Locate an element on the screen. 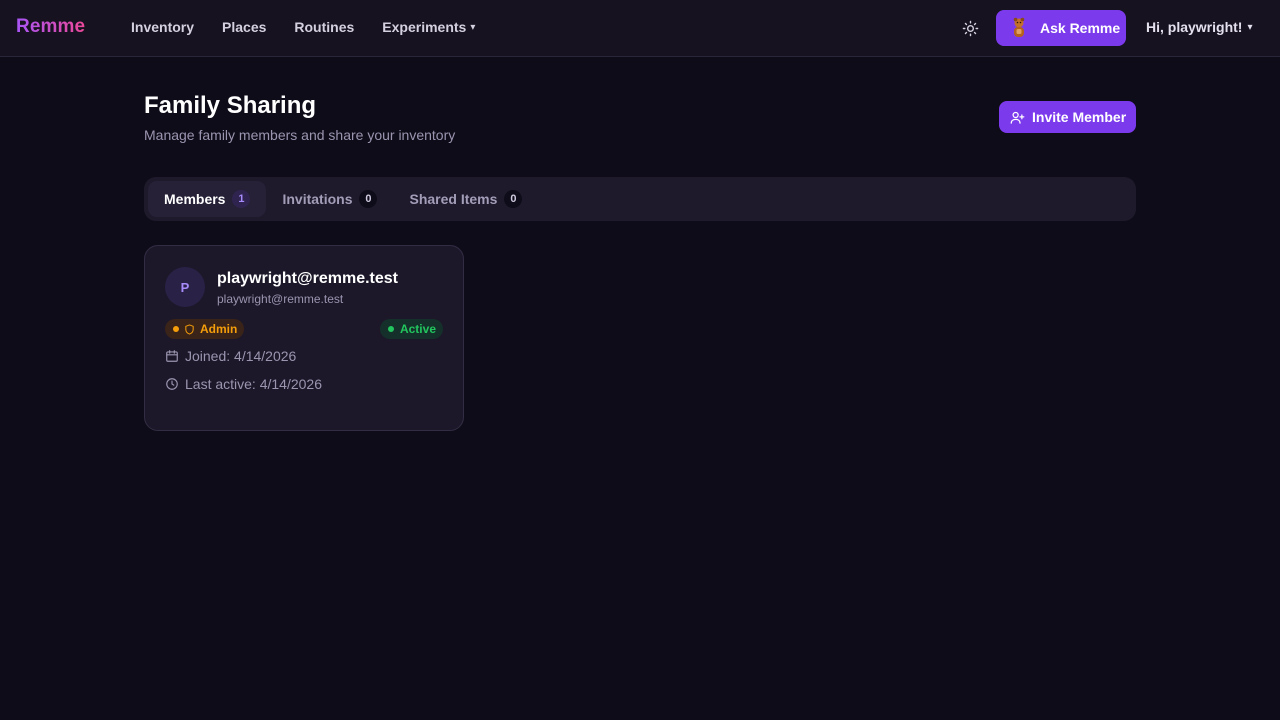 Image resolution: width=1280 pixels, height=720 pixels. assistant-avatar-icon is located at coordinates (1019, 28).